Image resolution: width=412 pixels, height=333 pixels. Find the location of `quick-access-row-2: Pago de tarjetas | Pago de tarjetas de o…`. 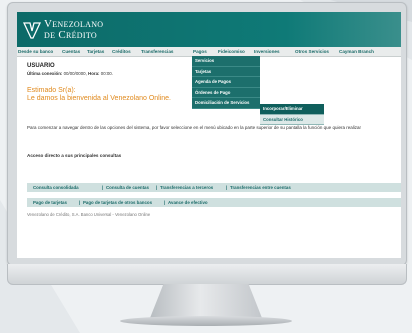

quick-access-row-2: Pago de tarjetas | Pago de tarjetas de o… is located at coordinates (214, 202).